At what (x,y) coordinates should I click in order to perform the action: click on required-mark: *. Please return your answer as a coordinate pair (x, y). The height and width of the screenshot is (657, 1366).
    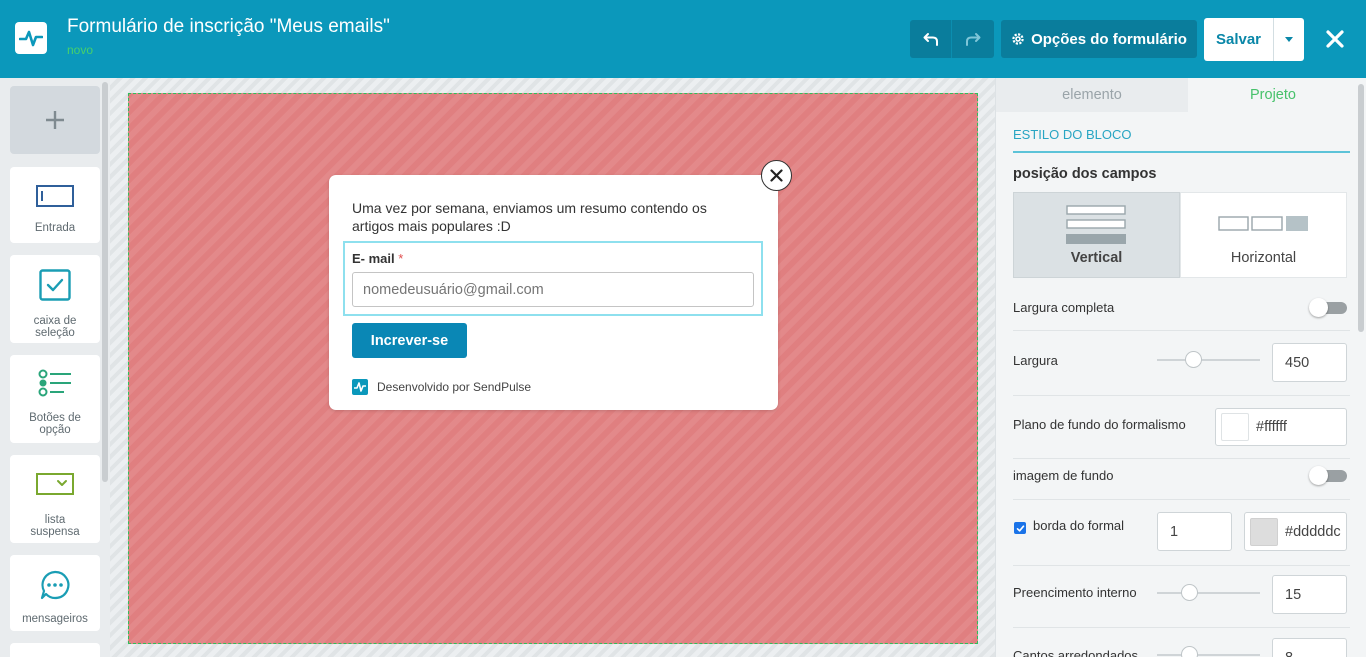
    Looking at the image, I should click on (401, 258).